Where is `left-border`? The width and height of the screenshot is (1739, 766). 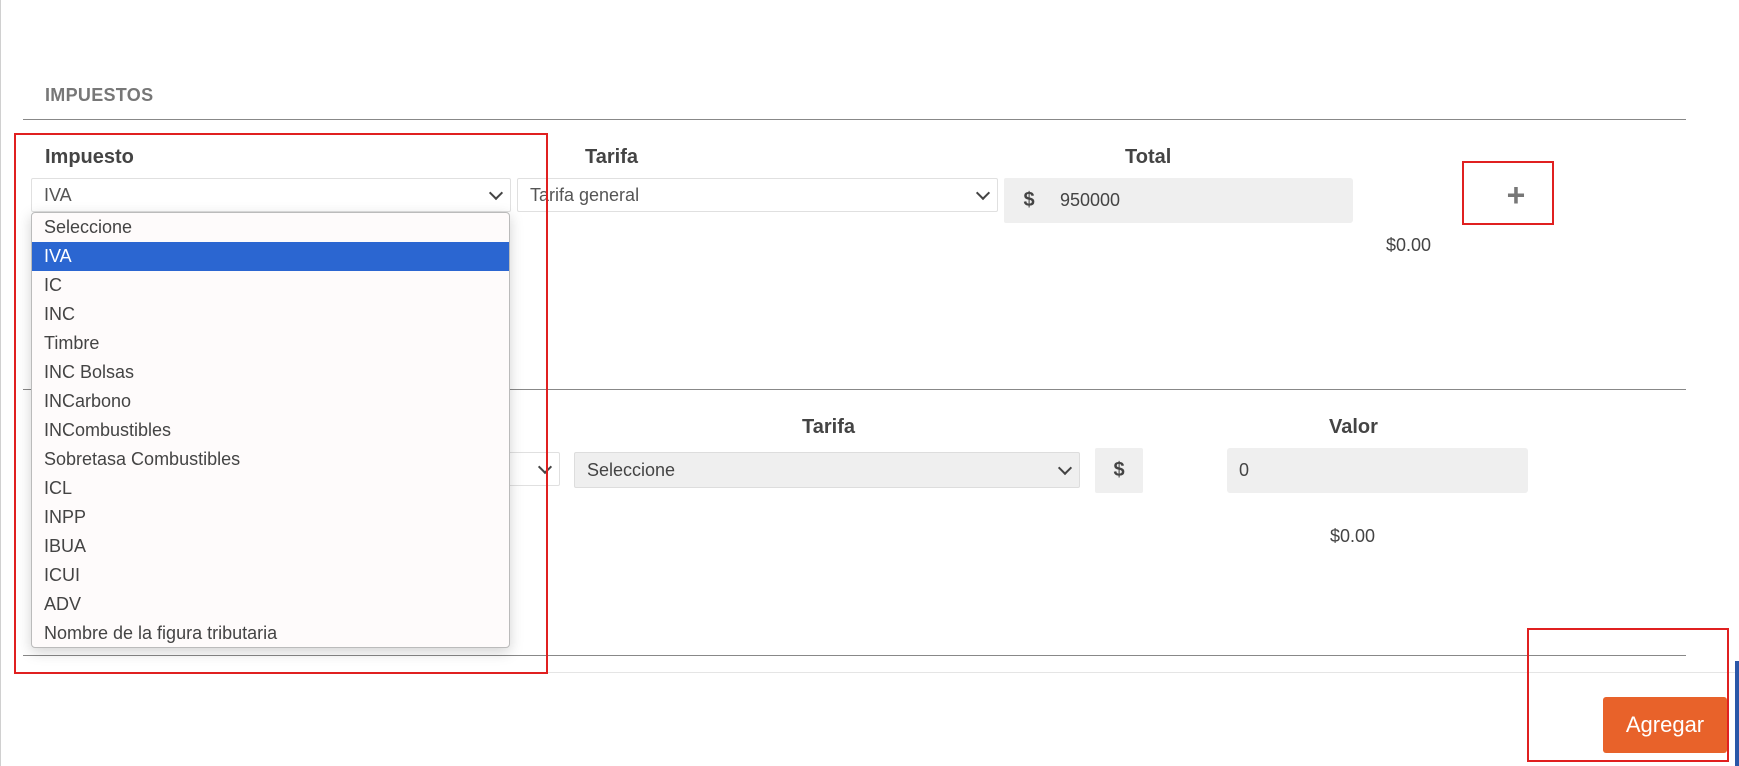 left-border is located at coordinates (0, 383).